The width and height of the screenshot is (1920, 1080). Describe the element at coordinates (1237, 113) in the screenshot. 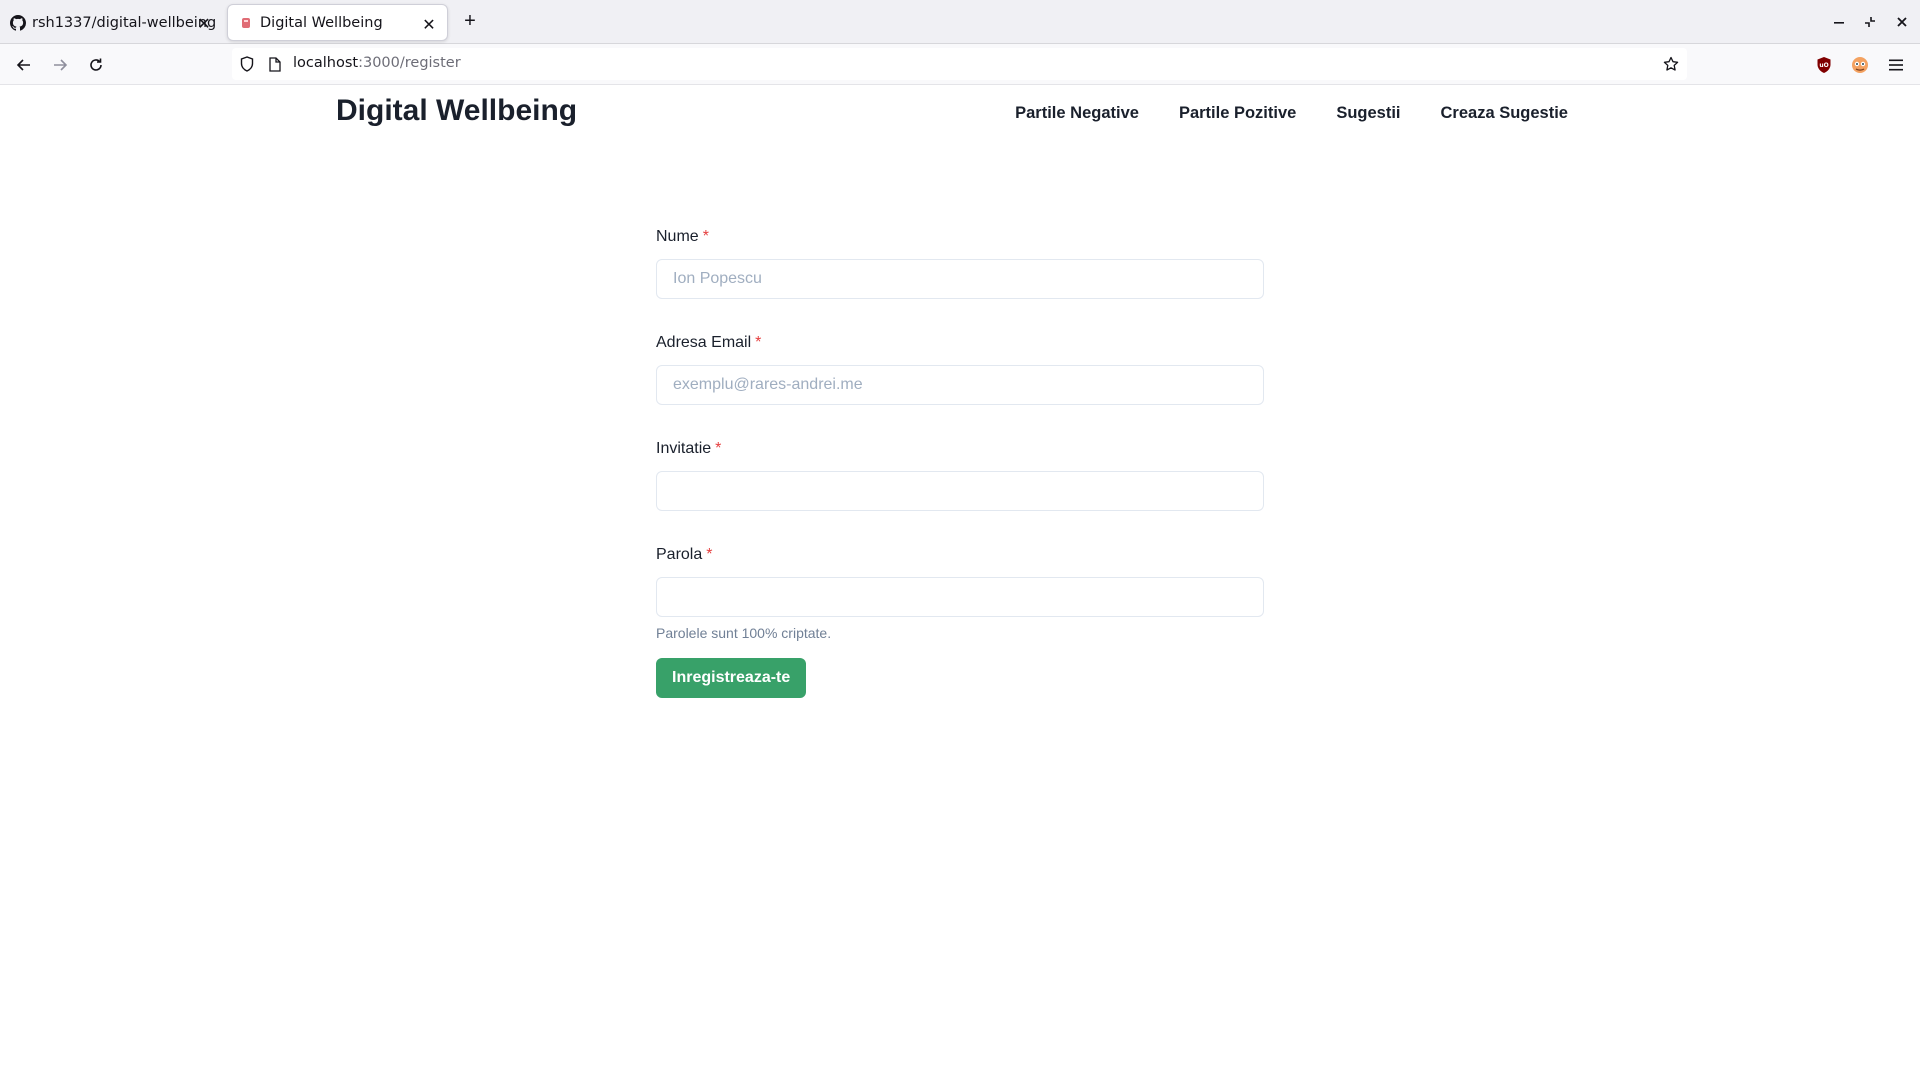

I see `nav-link-partile-pozitive: Partile Pozitive` at that location.